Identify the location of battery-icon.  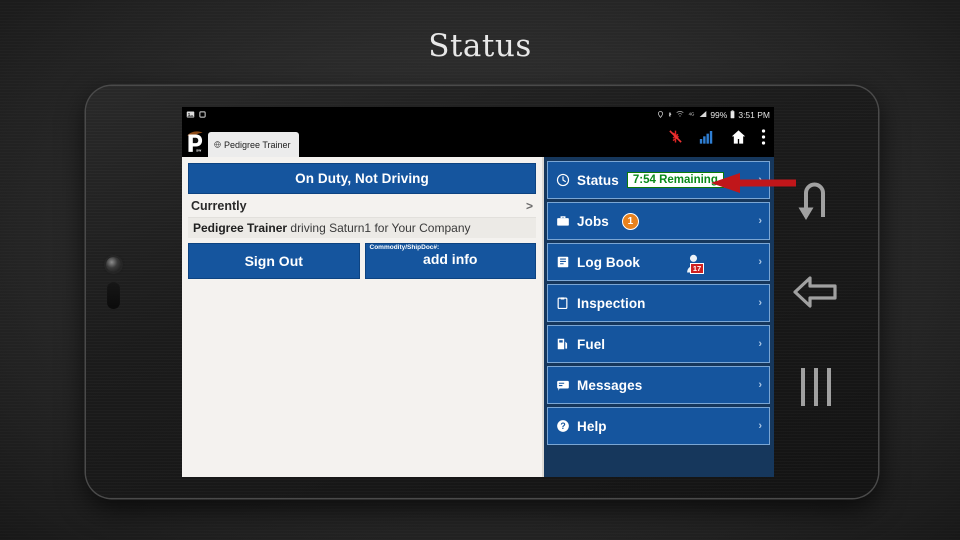
(732, 115).